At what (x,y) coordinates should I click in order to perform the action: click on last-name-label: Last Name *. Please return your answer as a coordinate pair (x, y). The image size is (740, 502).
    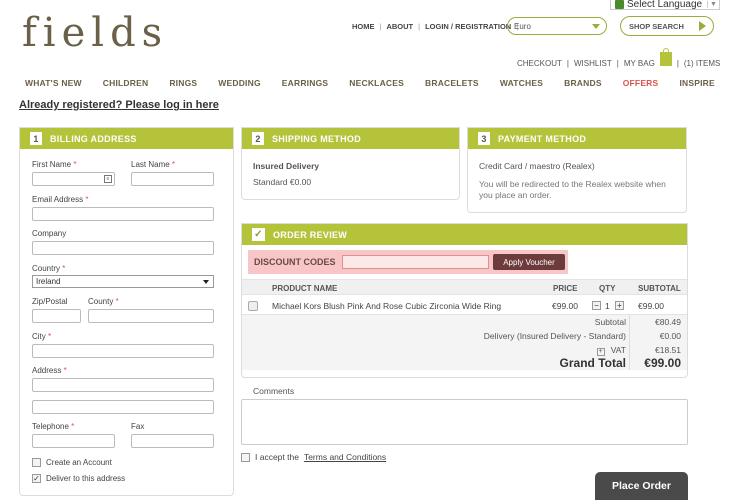
    Looking at the image, I should click on (153, 164).